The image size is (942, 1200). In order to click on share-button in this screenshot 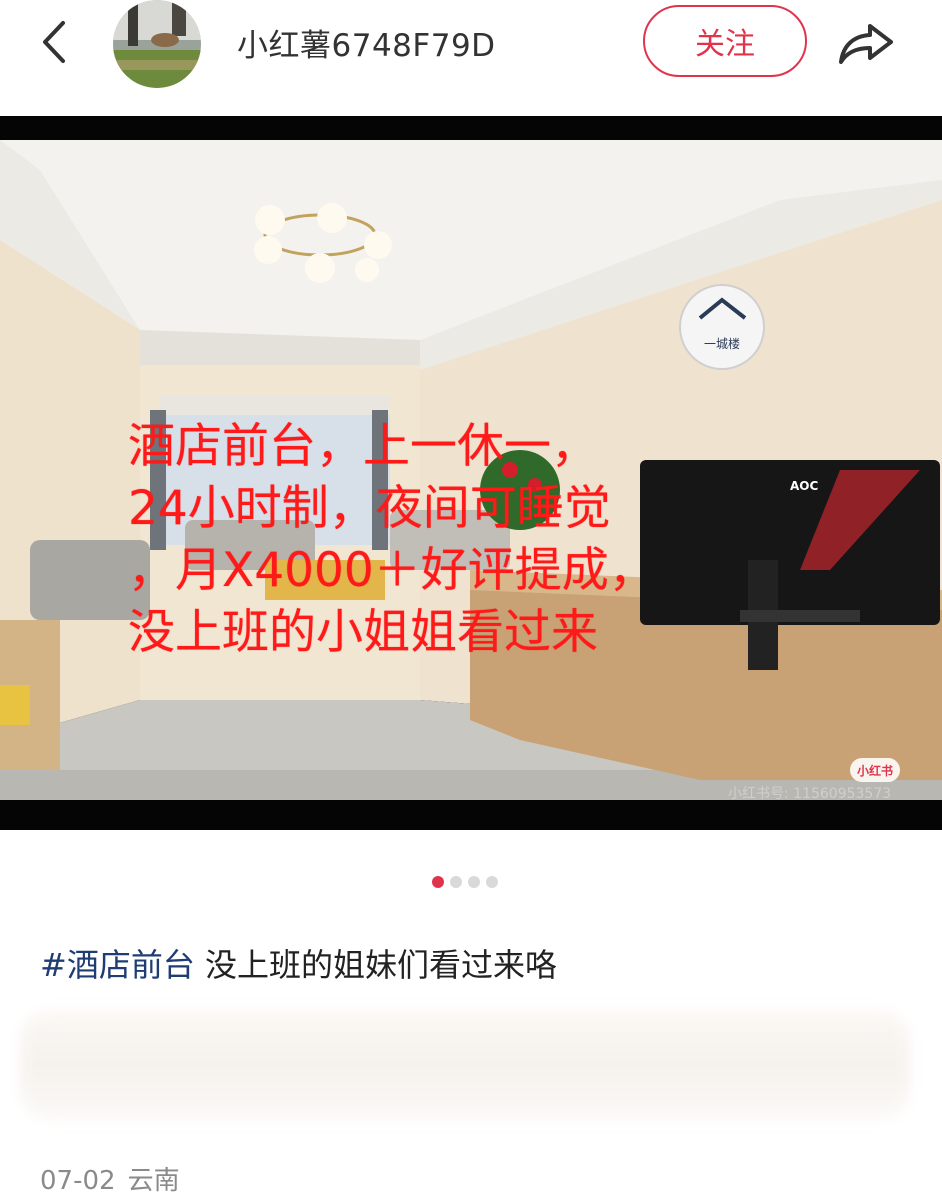, I will do `click(866, 43)`.